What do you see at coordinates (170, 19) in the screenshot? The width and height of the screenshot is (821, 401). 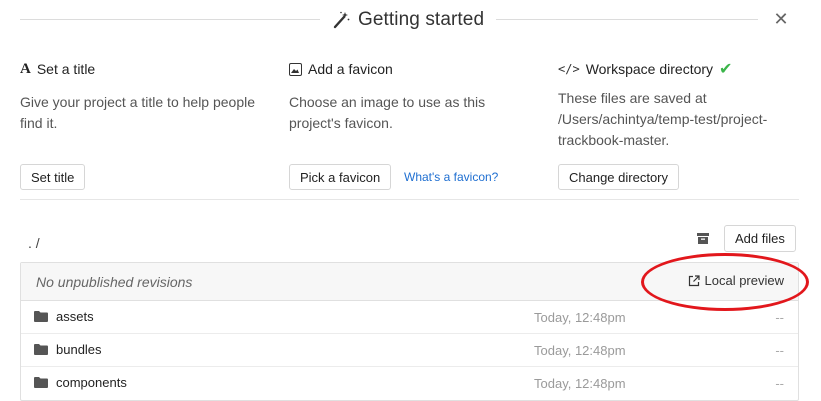 I see `header-rule-left` at bounding box center [170, 19].